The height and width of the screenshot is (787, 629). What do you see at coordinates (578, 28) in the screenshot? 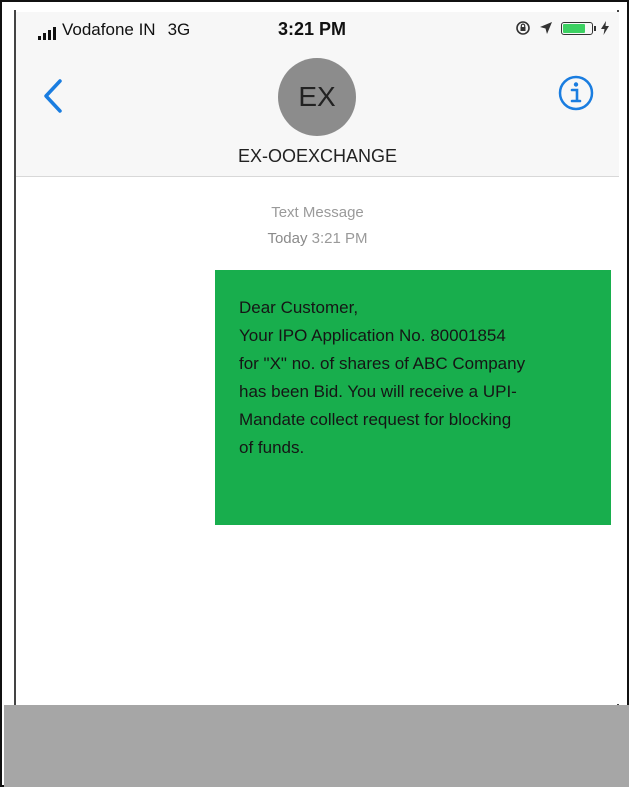
I see `battery-icon` at bounding box center [578, 28].